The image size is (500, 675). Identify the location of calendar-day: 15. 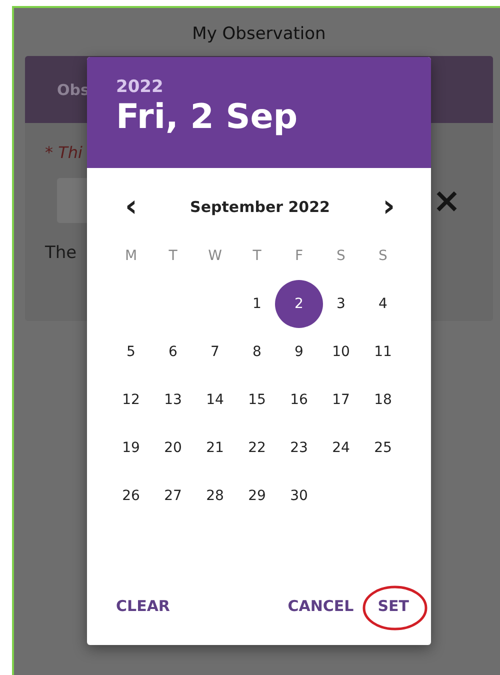
(257, 400).